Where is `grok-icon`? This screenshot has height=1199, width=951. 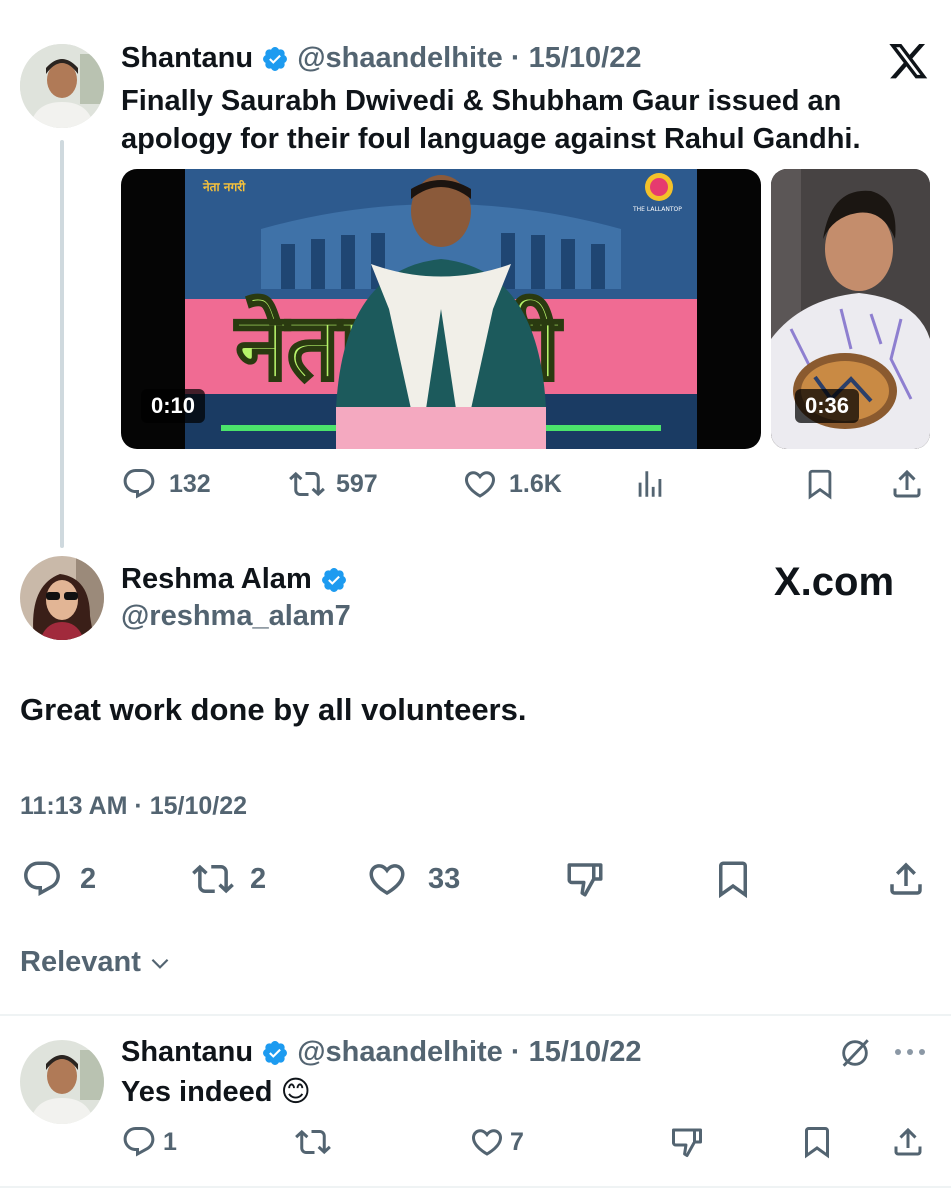
grok-icon is located at coordinates (855, 1055).